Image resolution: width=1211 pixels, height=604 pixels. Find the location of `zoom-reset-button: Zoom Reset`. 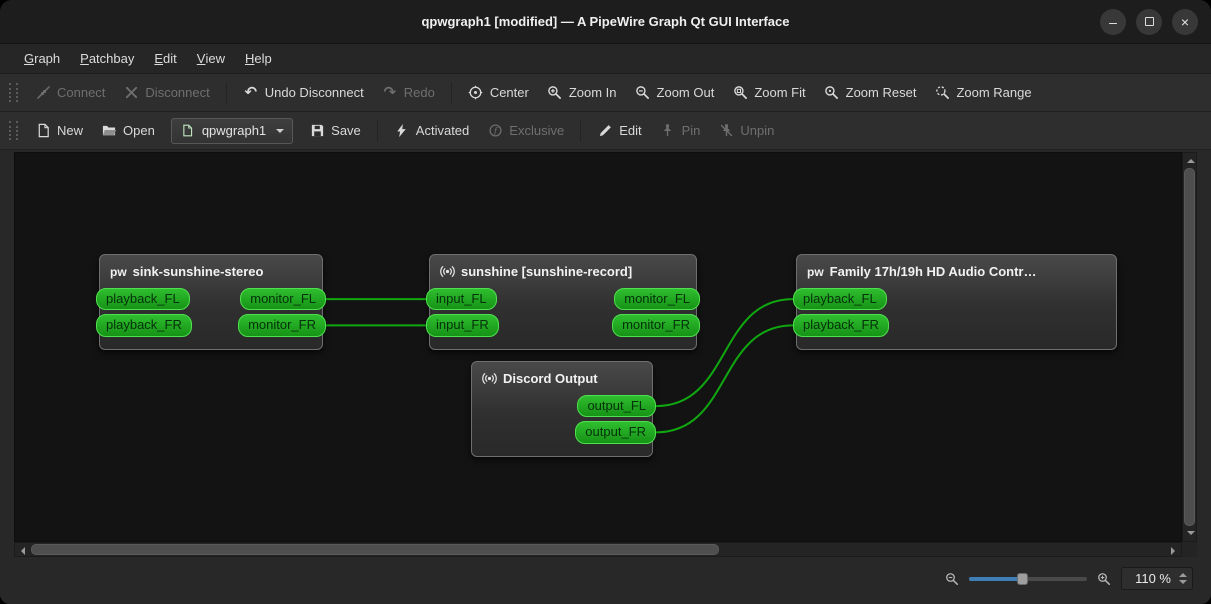

zoom-reset-button: Zoom Reset is located at coordinates (870, 93).